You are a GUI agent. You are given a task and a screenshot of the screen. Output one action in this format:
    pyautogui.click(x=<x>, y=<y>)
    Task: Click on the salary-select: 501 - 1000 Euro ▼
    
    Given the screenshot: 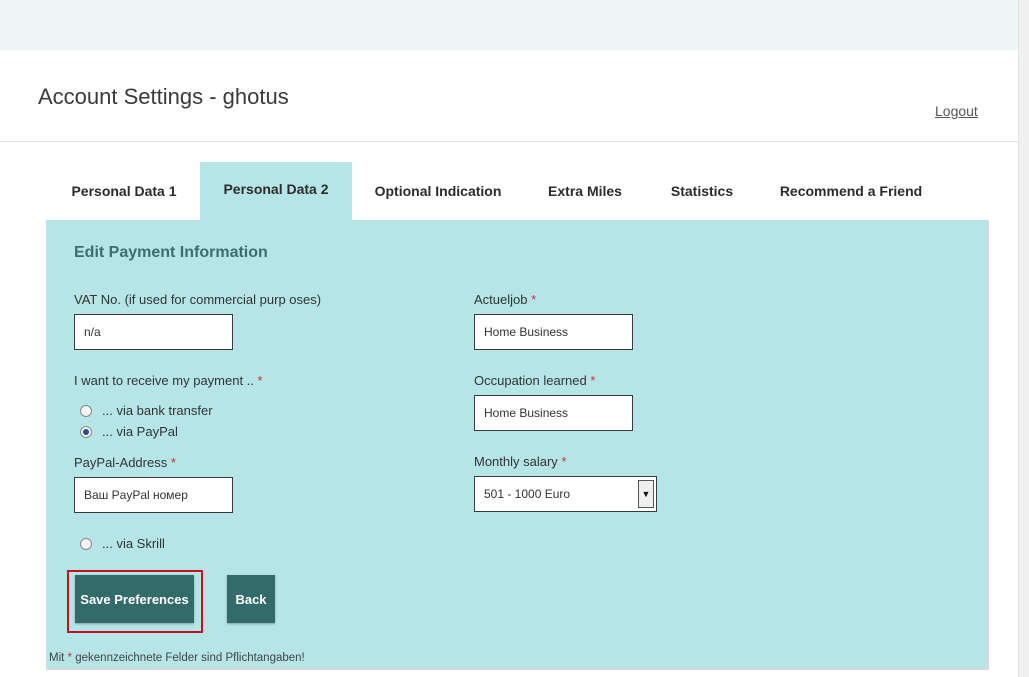 What is the action you would take?
    pyautogui.click(x=565, y=494)
    